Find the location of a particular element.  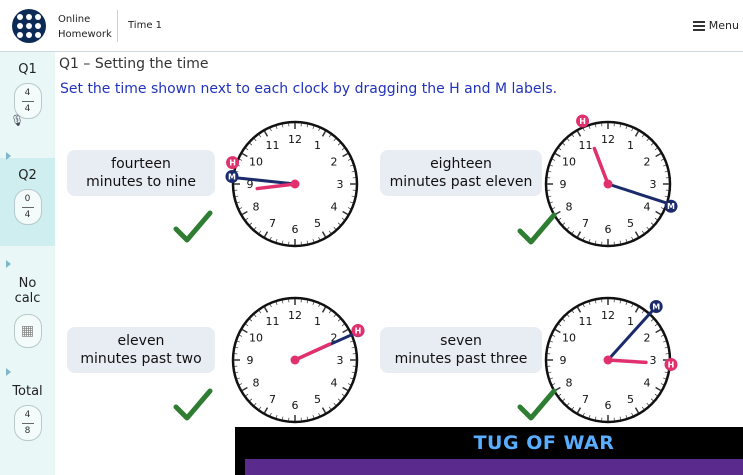

clock-3-label-line2: minutes past two is located at coordinates (141, 359).